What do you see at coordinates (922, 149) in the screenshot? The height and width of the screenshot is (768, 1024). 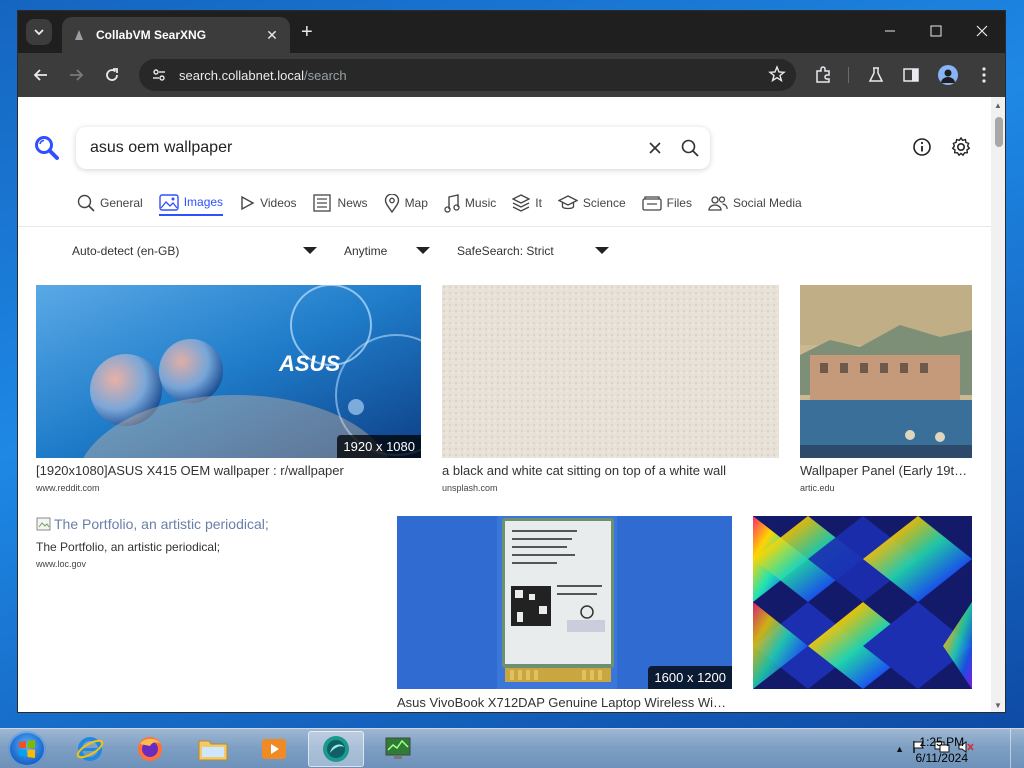 I see `info-button` at bounding box center [922, 149].